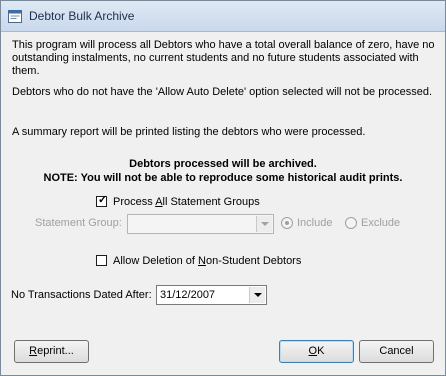 The image size is (446, 376). What do you see at coordinates (314, 223) in the screenshot?
I see `include-label: Include` at bounding box center [314, 223].